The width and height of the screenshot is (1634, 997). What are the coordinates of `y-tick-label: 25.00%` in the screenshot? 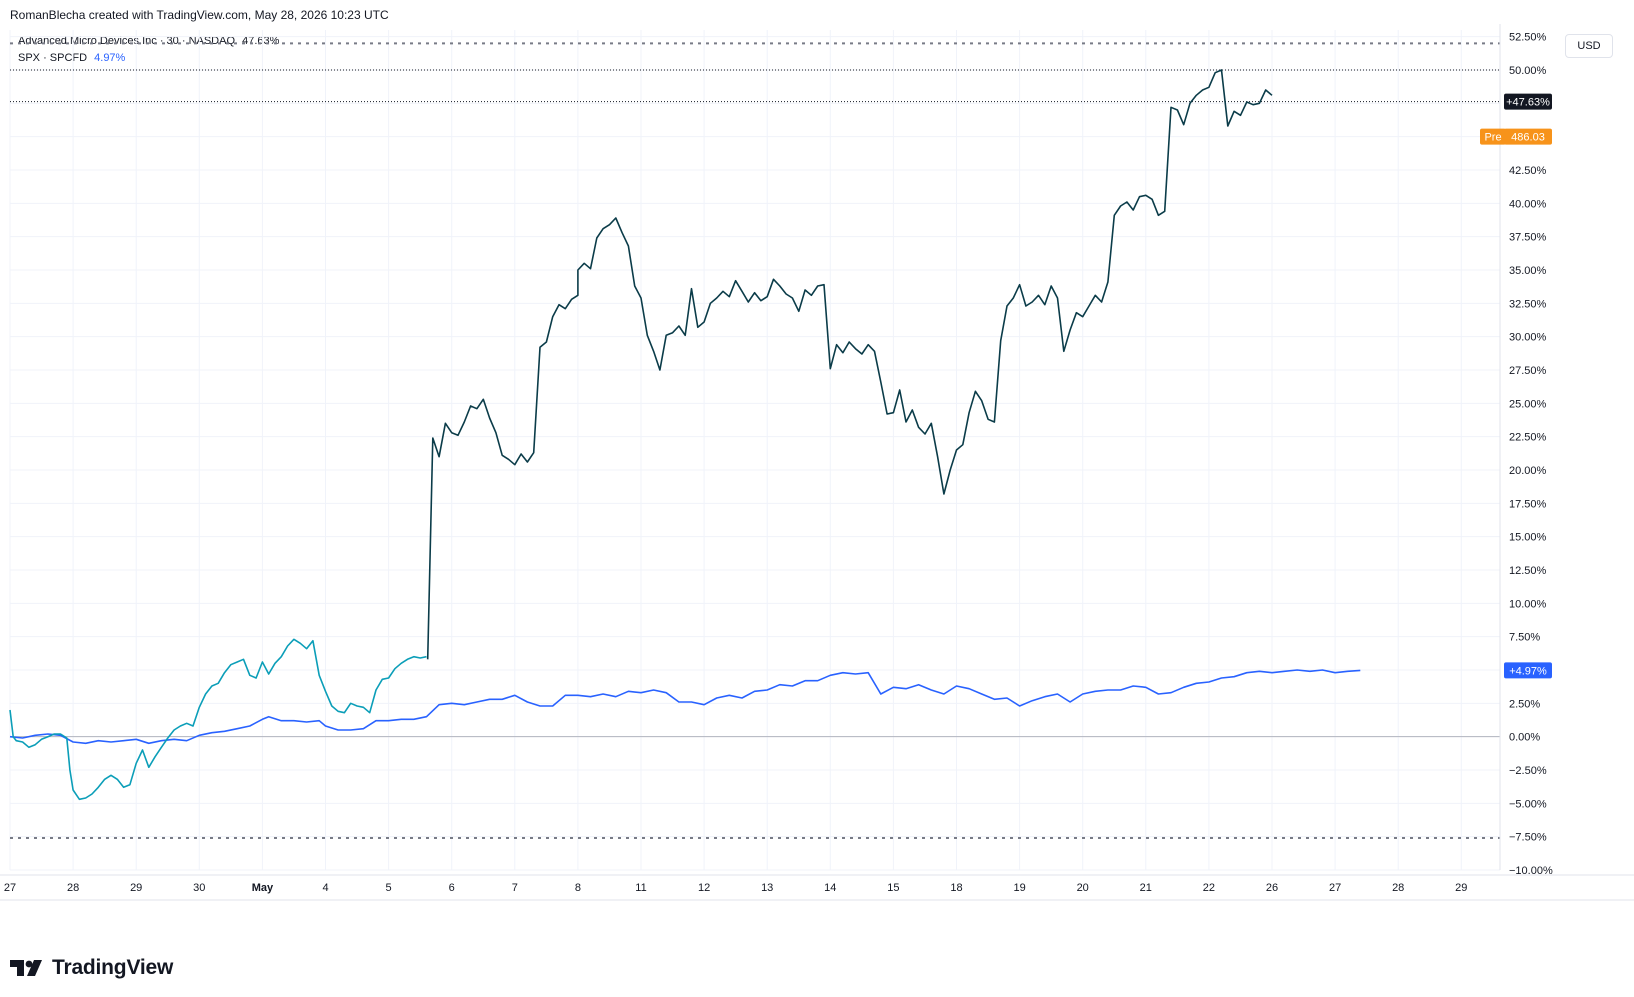 It's located at (1528, 404).